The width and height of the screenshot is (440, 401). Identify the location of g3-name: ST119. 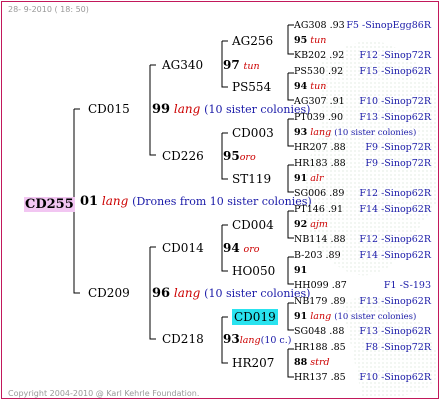
(251, 179).